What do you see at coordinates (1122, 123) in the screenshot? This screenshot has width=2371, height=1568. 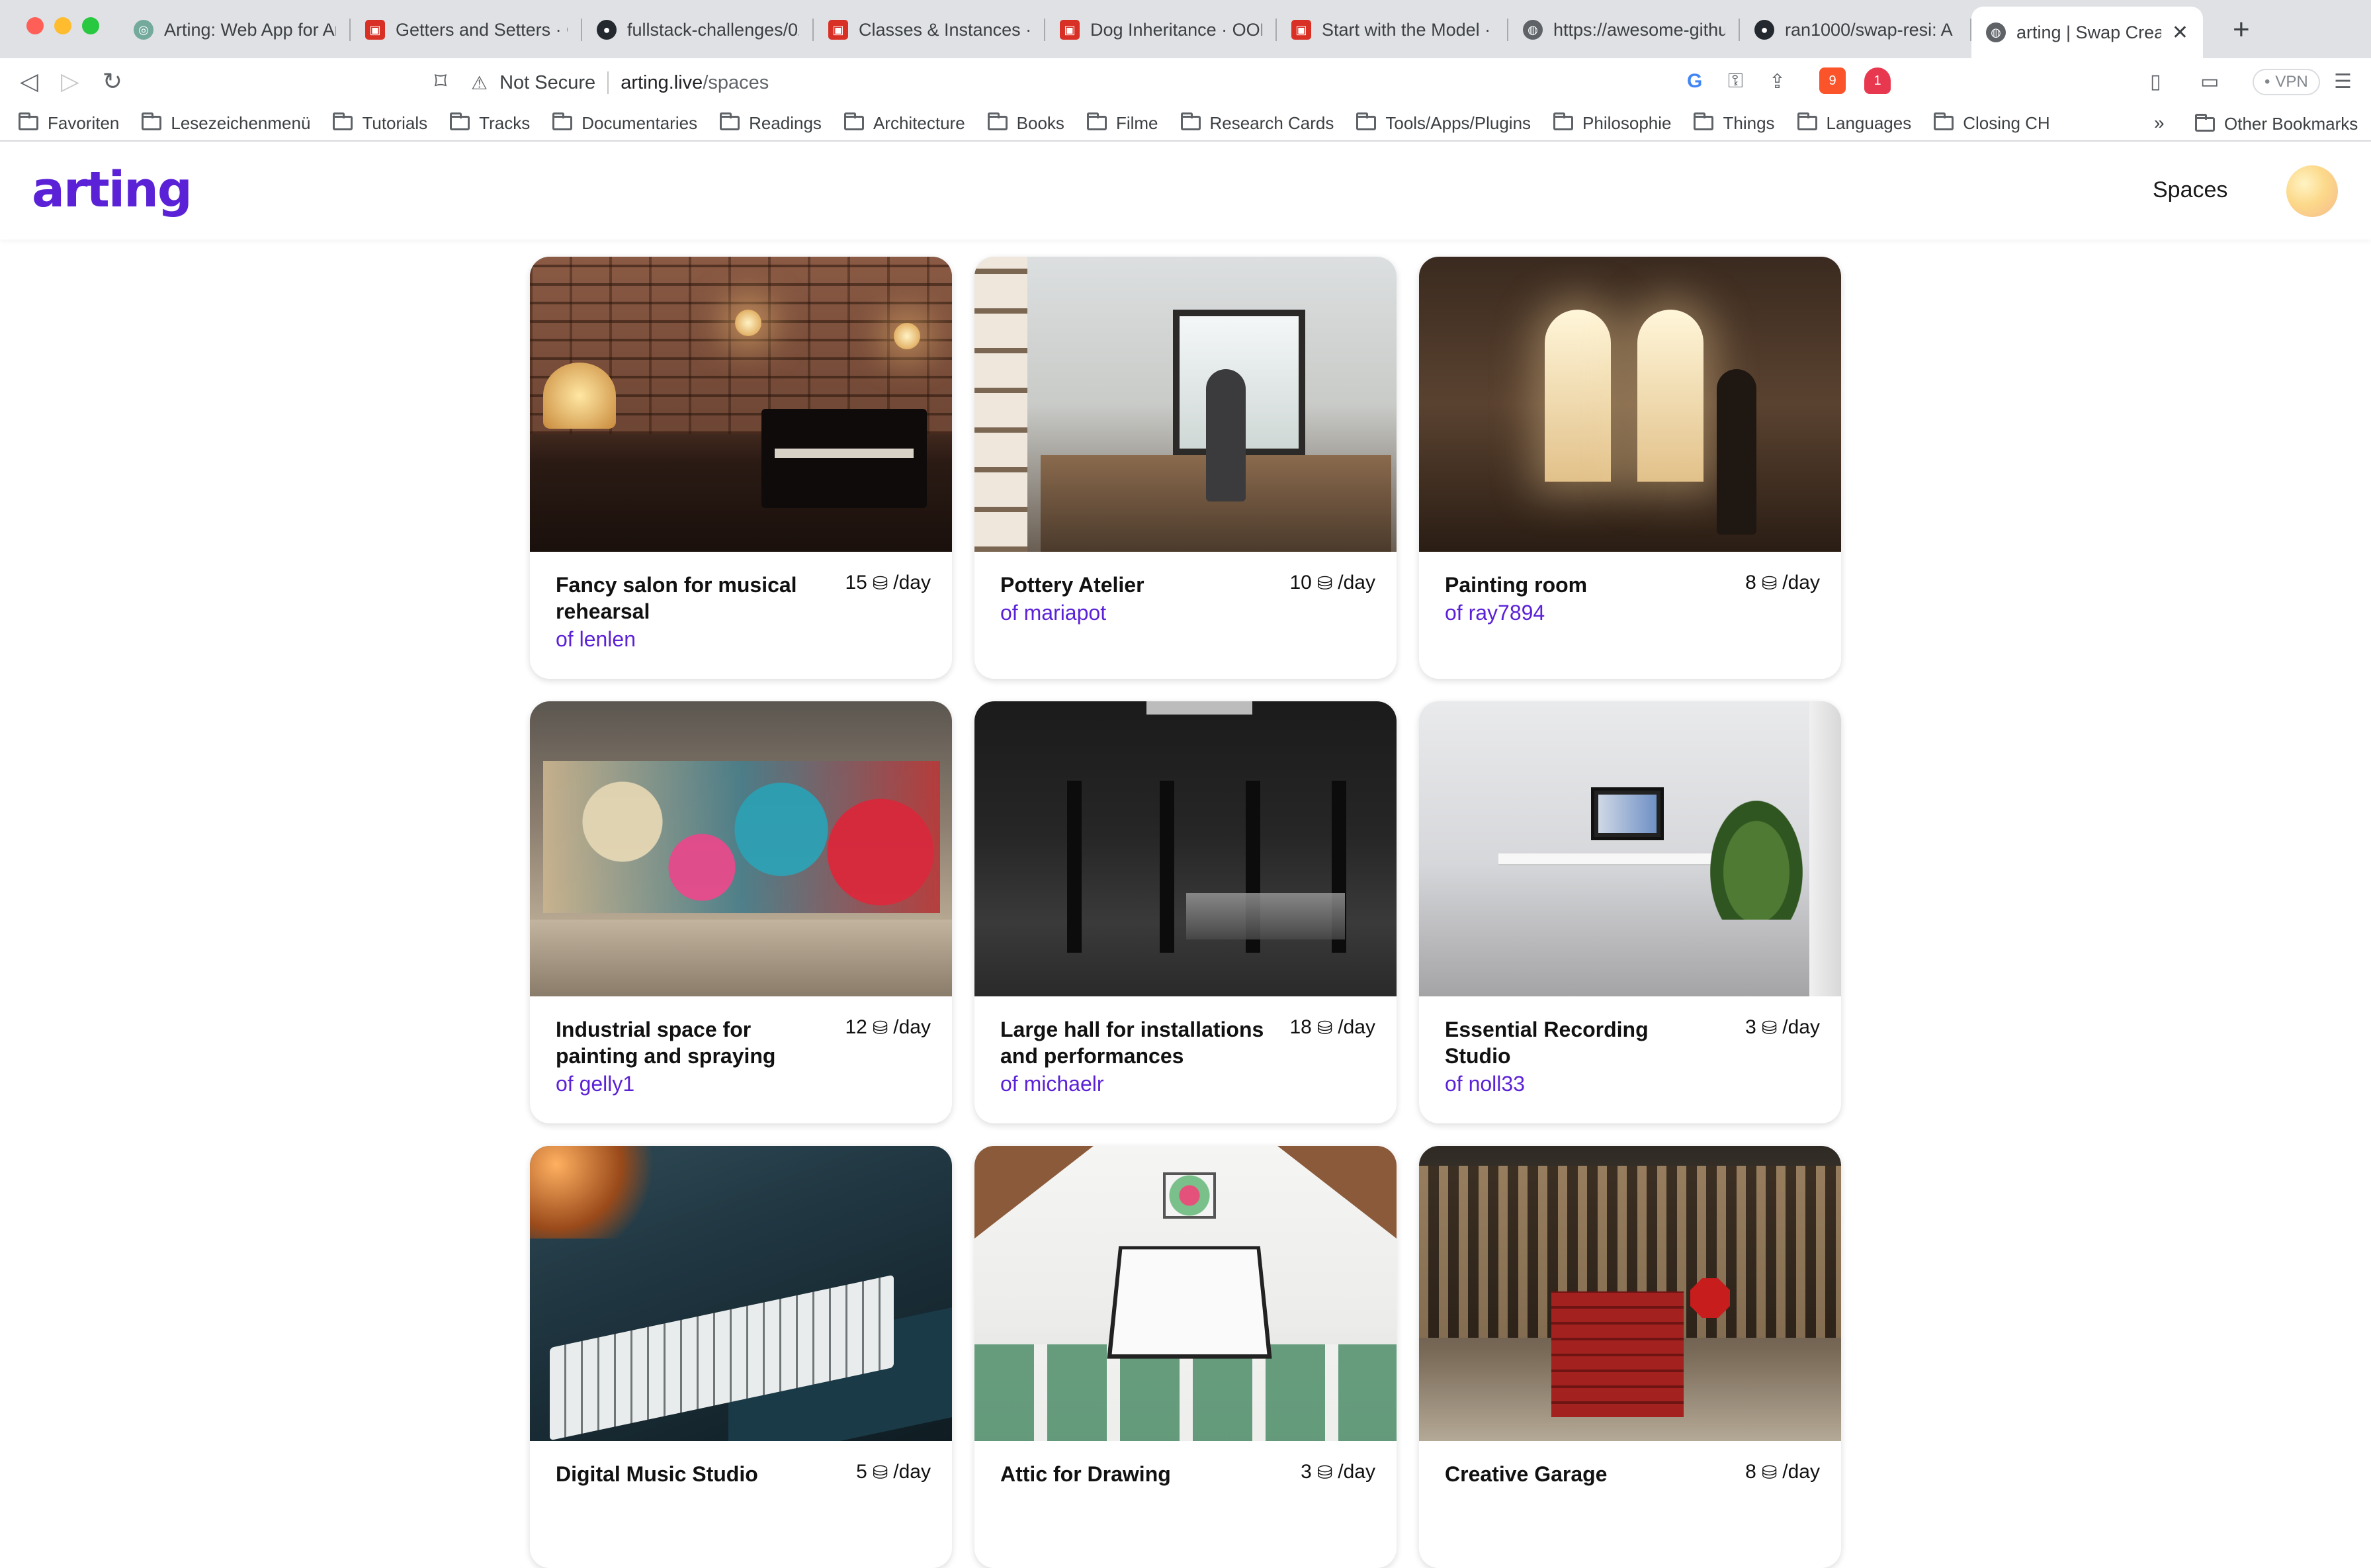 I see `bookmark-folder: Filme` at bounding box center [1122, 123].